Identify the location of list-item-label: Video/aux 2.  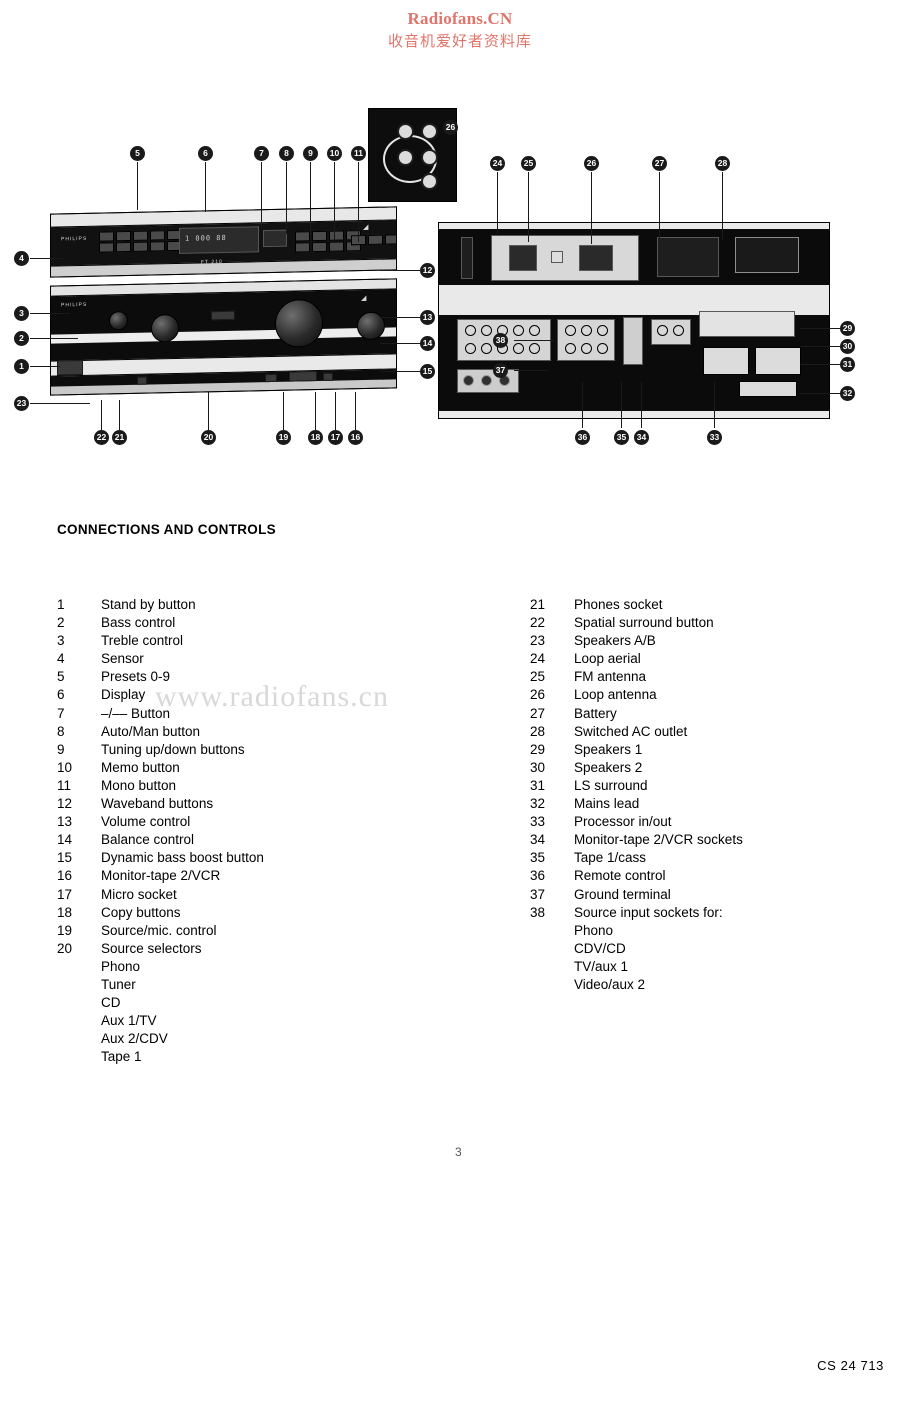
(610, 984).